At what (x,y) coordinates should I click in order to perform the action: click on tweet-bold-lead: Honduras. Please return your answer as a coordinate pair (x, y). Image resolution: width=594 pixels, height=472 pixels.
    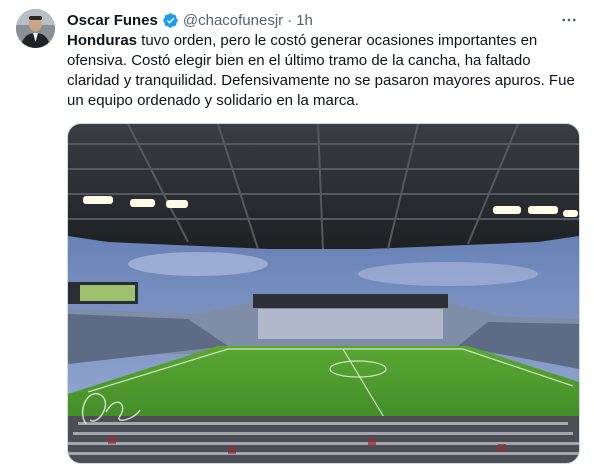
    Looking at the image, I should click on (102, 40).